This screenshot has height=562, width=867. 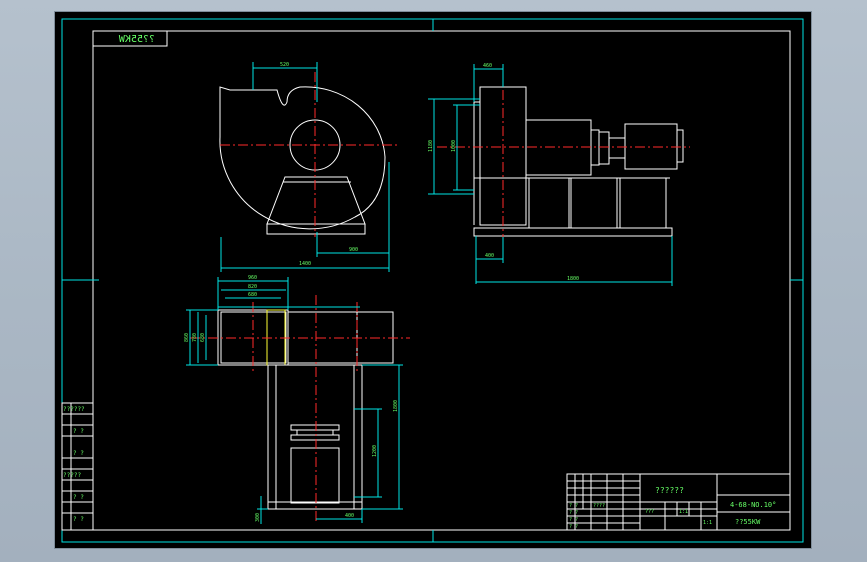 What do you see at coordinates (309, 167) in the screenshot?
I see `front-view: 520 1400 900` at bounding box center [309, 167].